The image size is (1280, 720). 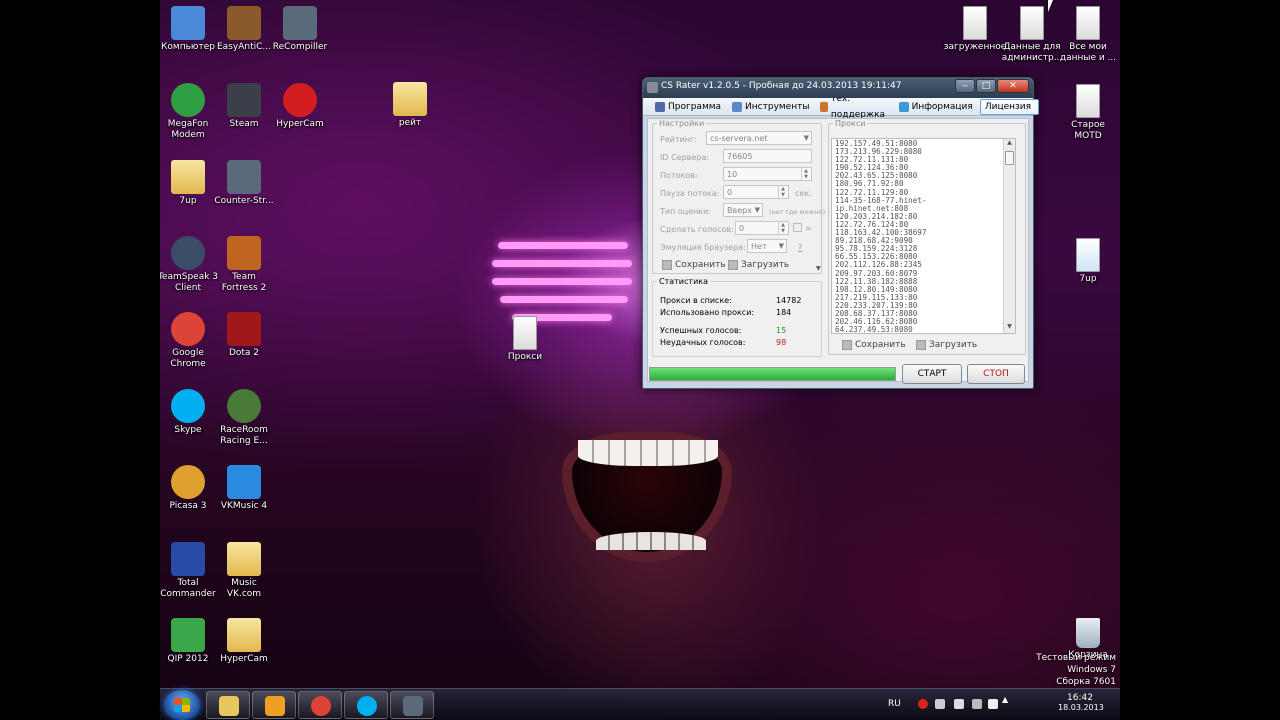 I want to click on windows-logo-icon, so click(x=182, y=705).